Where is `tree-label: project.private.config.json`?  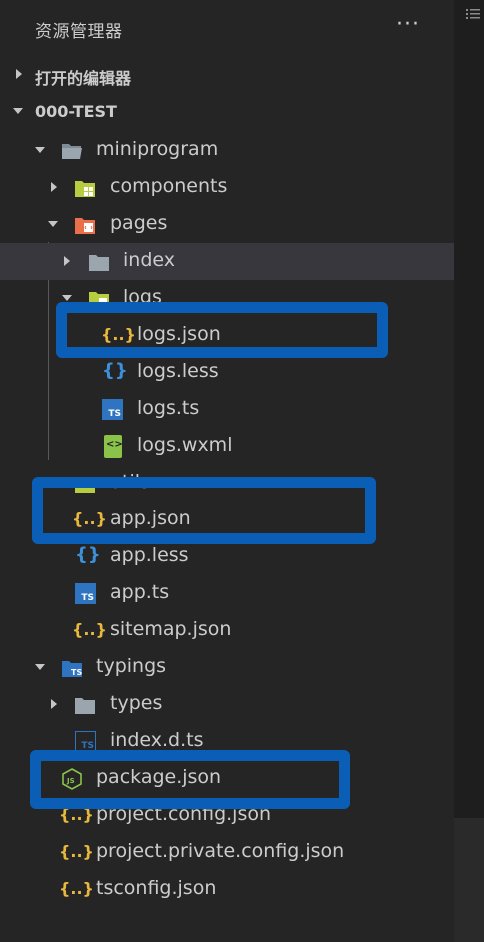
tree-label: project.private.config.json is located at coordinates (220, 851).